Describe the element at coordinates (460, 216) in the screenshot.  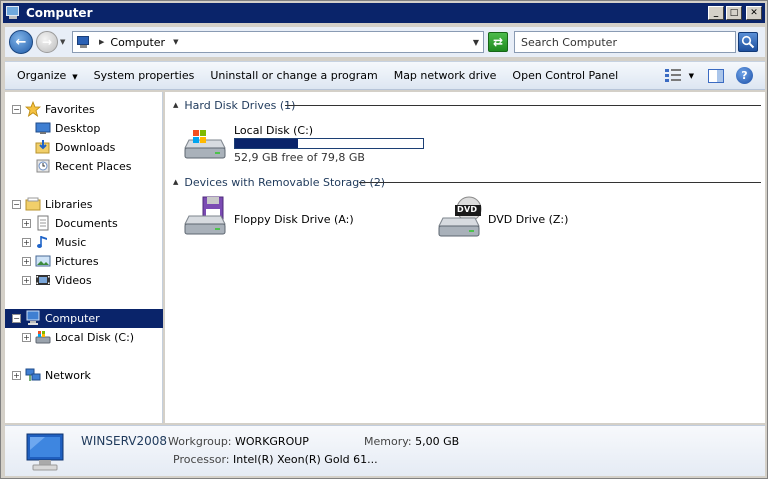
I see `dvd-drive-icon` at that location.